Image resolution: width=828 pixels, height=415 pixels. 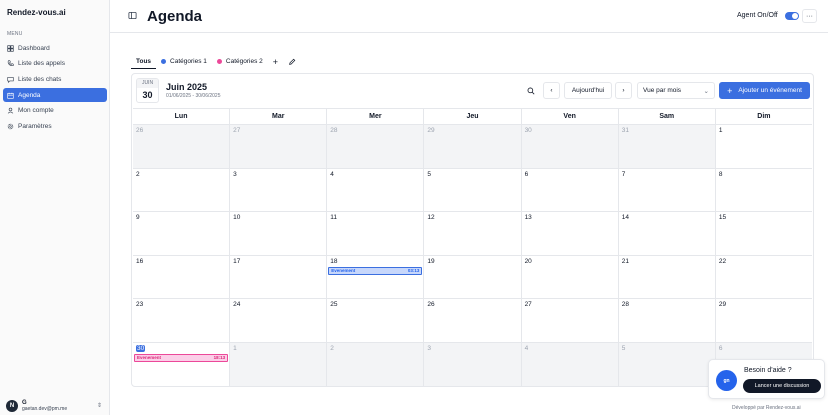 I want to click on previous-month-button: ‹, so click(x=551, y=90).